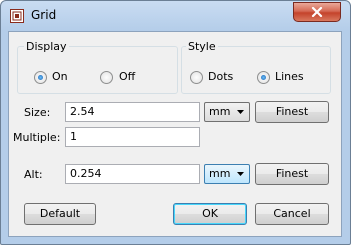  What do you see at coordinates (220, 173) in the screenshot?
I see `alt-unit-value: mm` at bounding box center [220, 173].